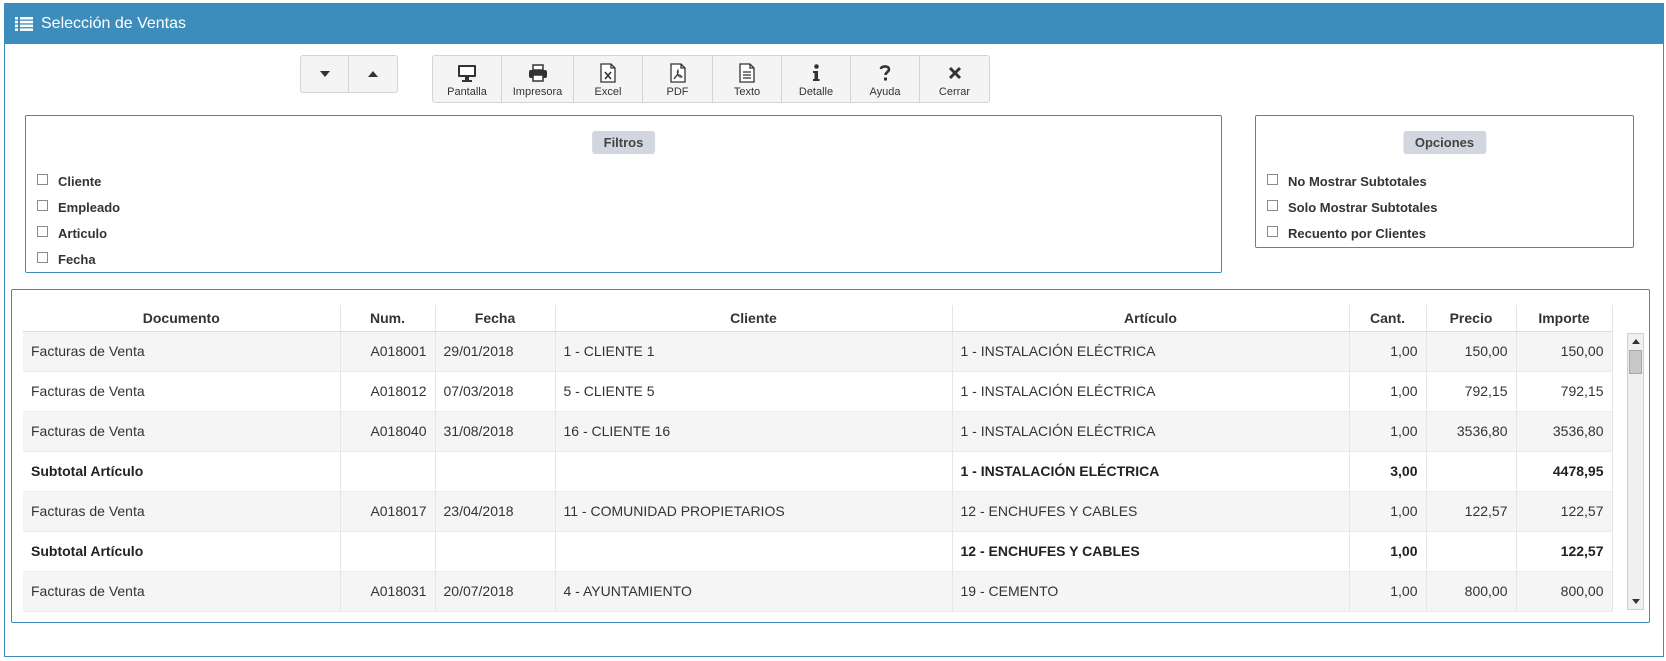  What do you see at coordinates (1635, 471) in the screenshot?
I see `vertical-scrollbar` at bounding box center [1635, 471].